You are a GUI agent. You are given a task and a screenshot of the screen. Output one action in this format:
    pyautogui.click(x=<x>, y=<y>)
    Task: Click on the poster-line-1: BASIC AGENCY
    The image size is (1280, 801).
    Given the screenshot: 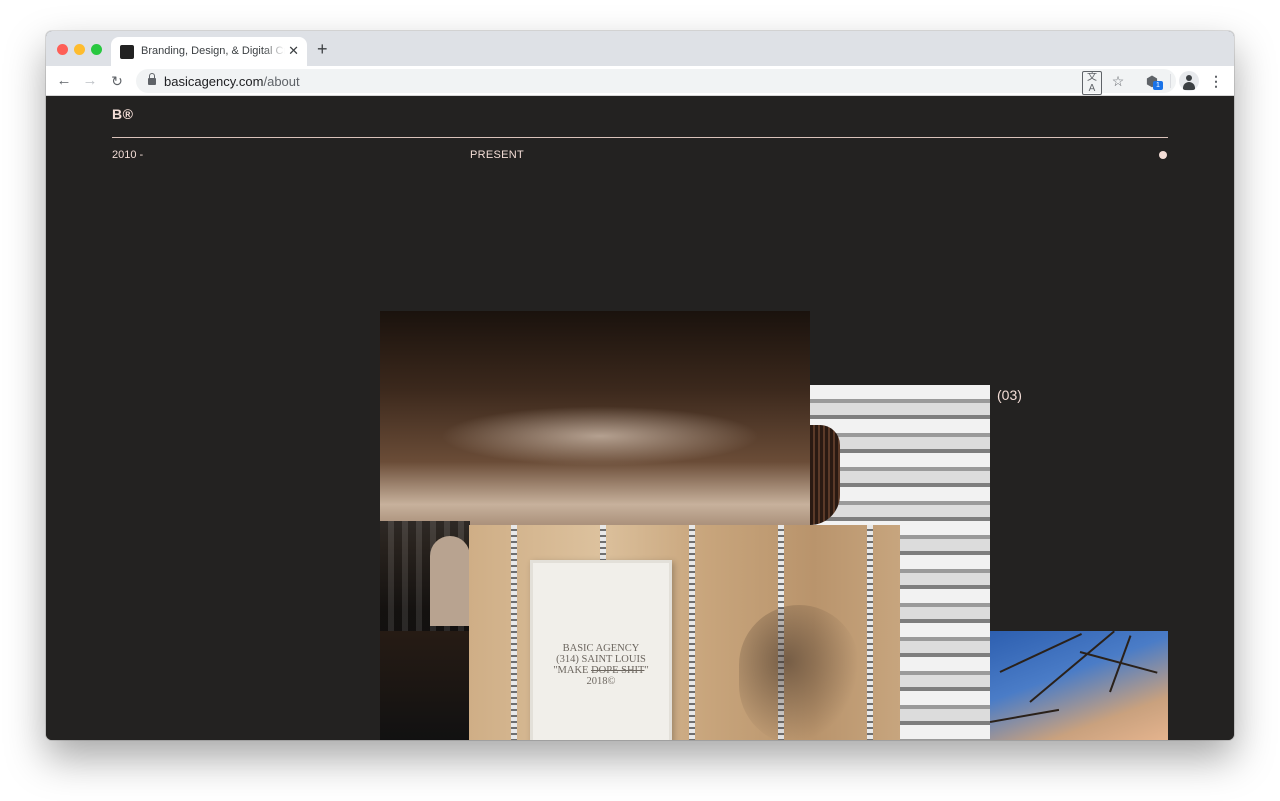 What is the action you would take?
    pyautogui.click(x=601, y=648)
    